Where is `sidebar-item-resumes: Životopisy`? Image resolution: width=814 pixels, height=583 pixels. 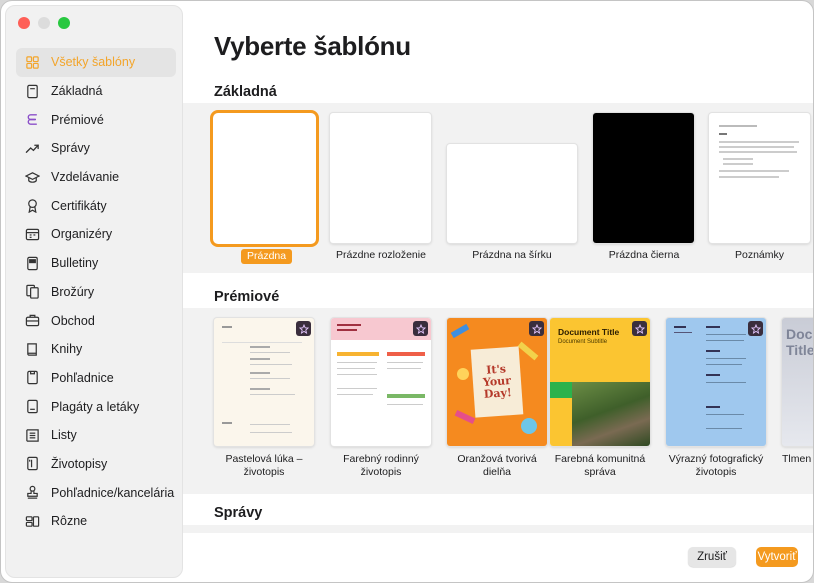 sidebar-item-resumes: Životopisy is located at coordinates (96, 464).